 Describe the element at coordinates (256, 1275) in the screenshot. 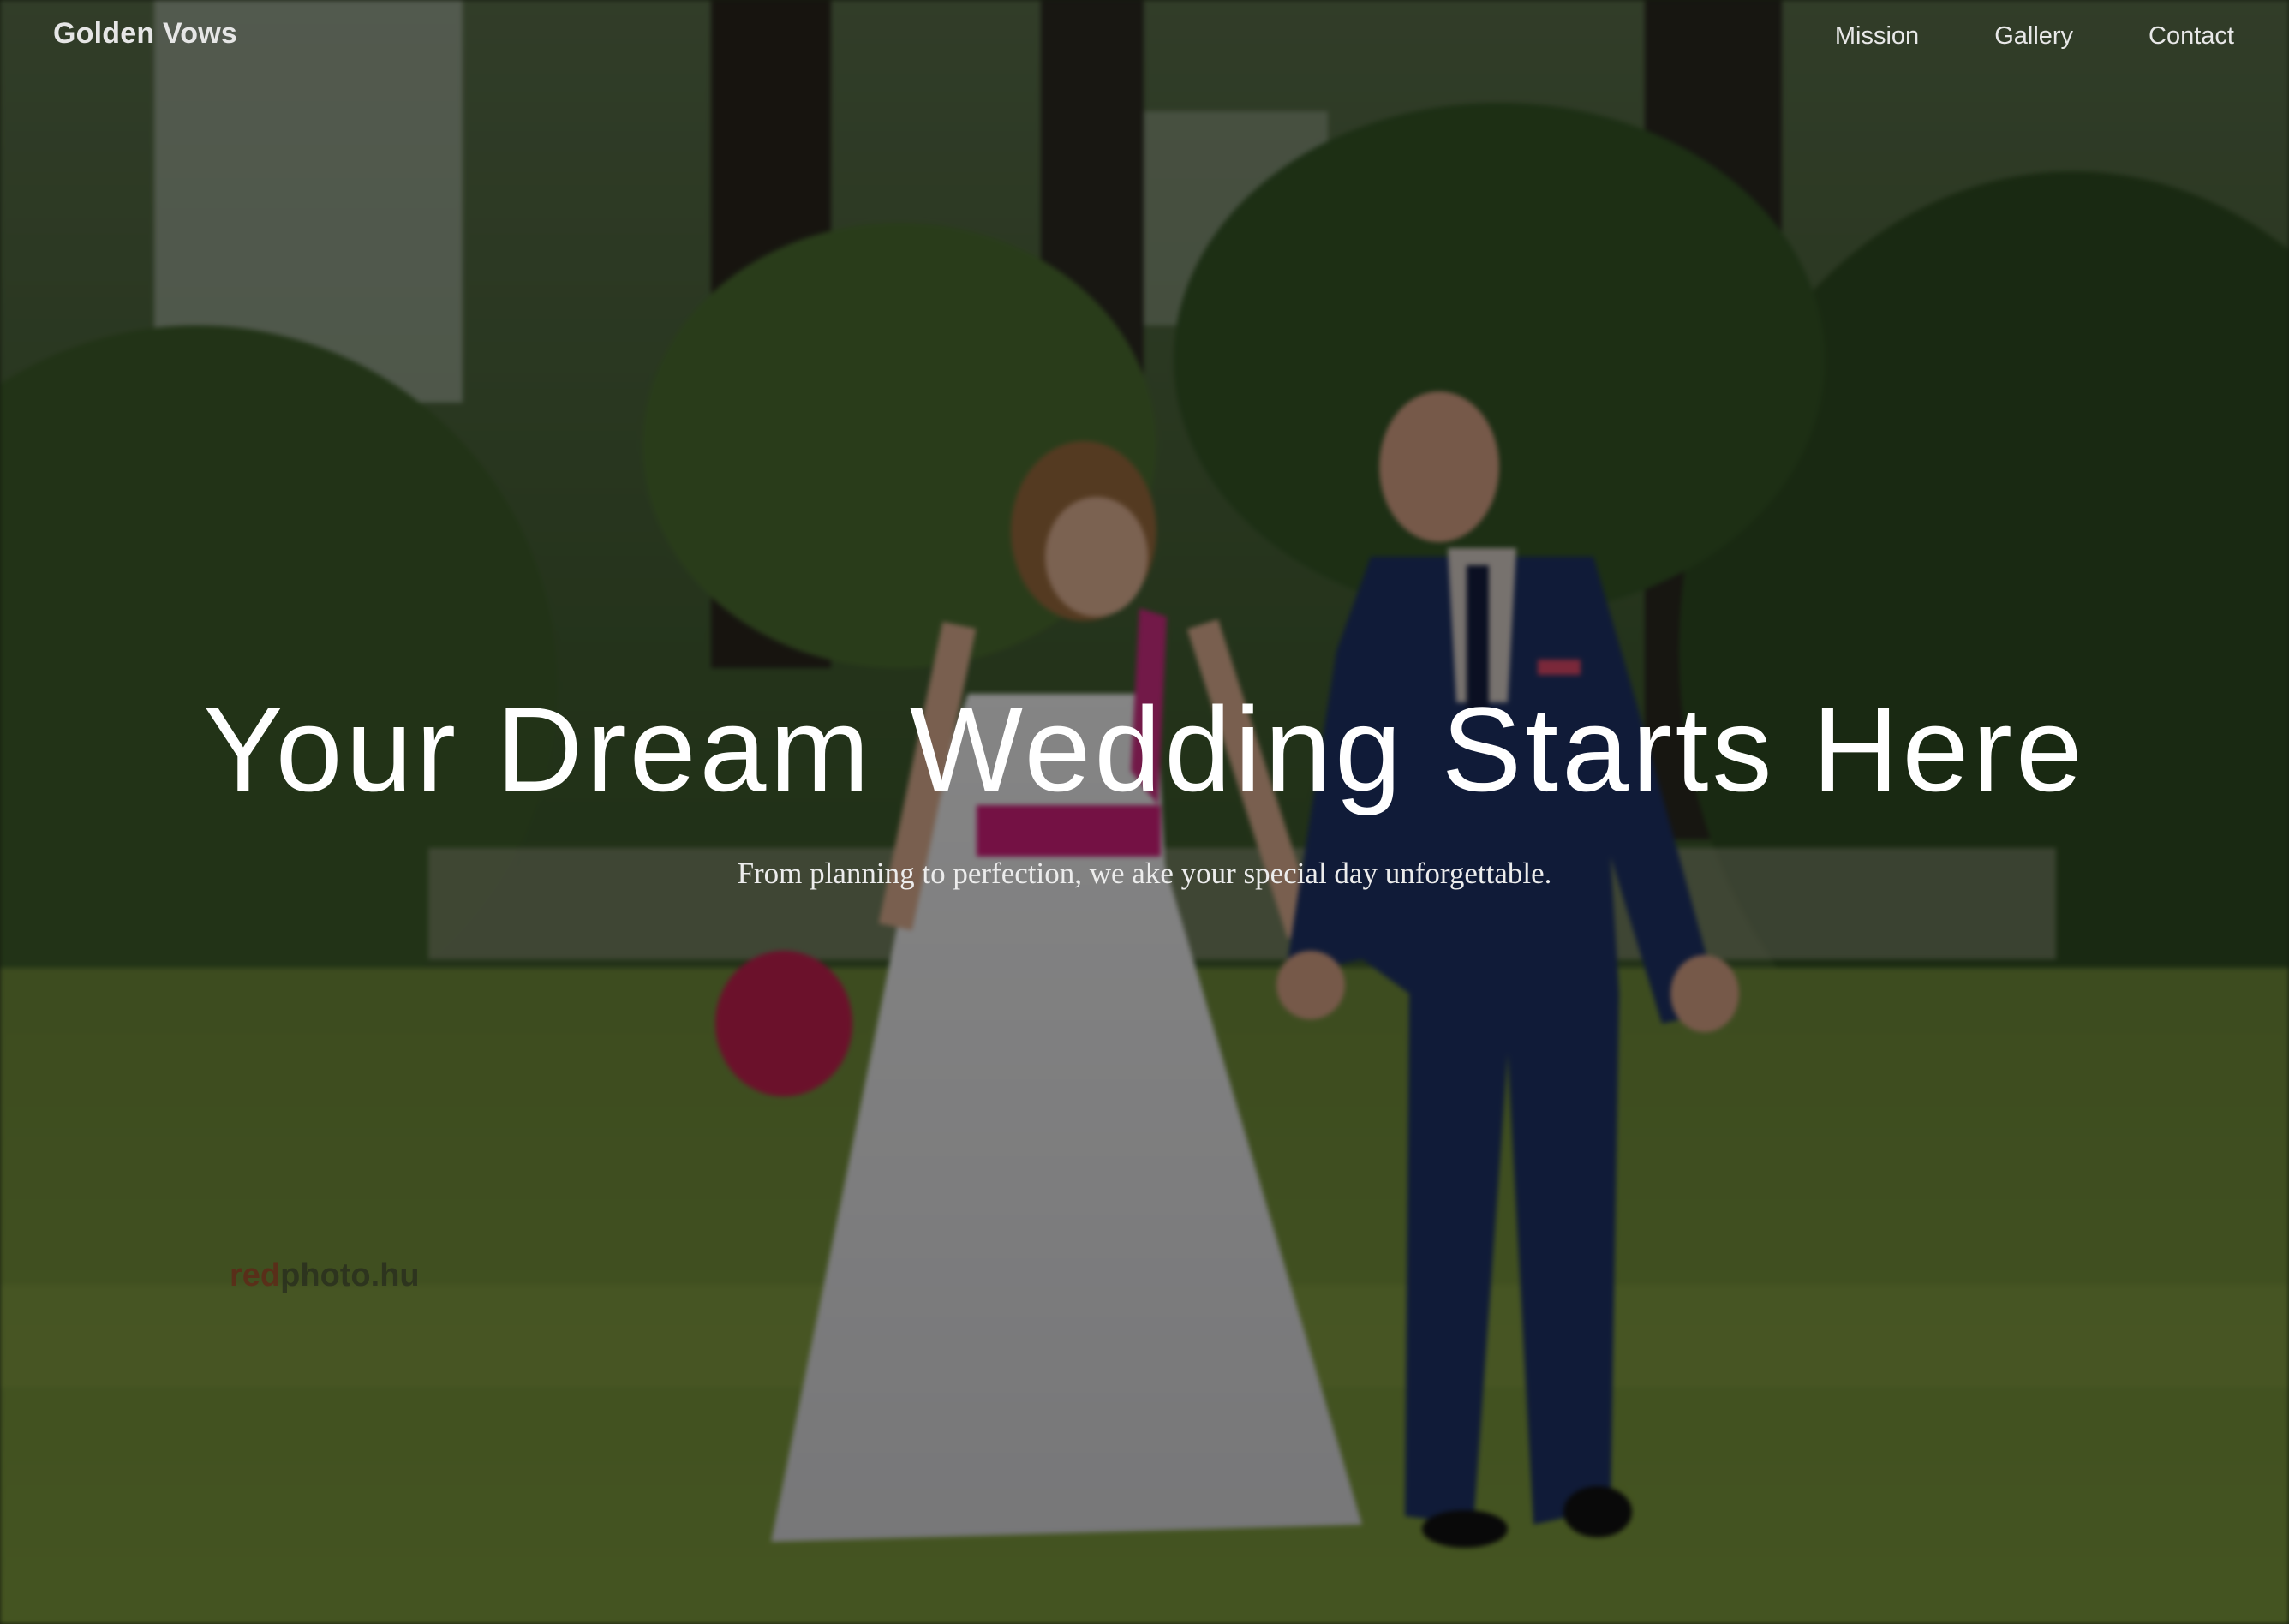

I see `watermark-prefix: red` at that location.